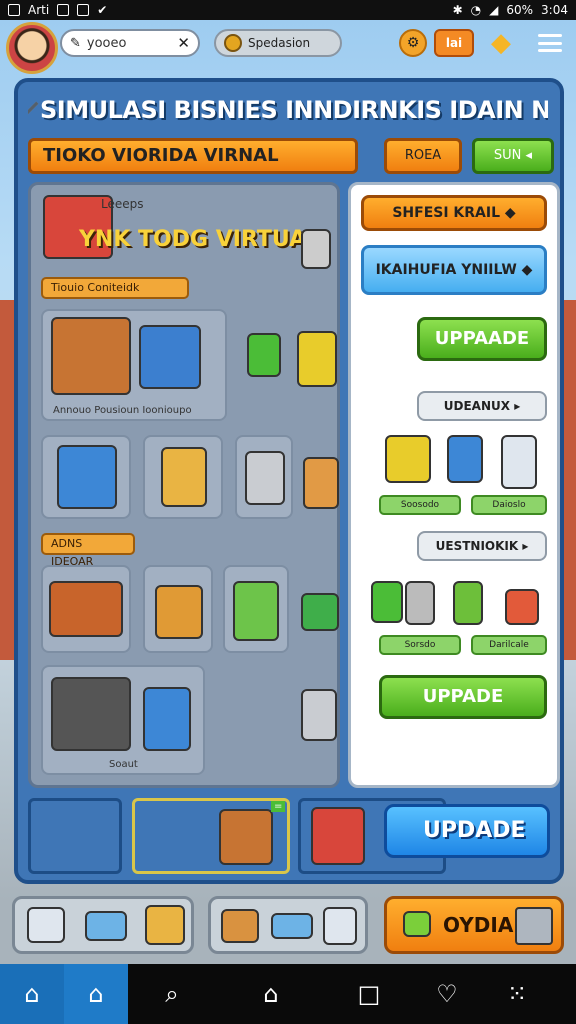  I want to click on diamond-icon: ◆, so click(501, 43).